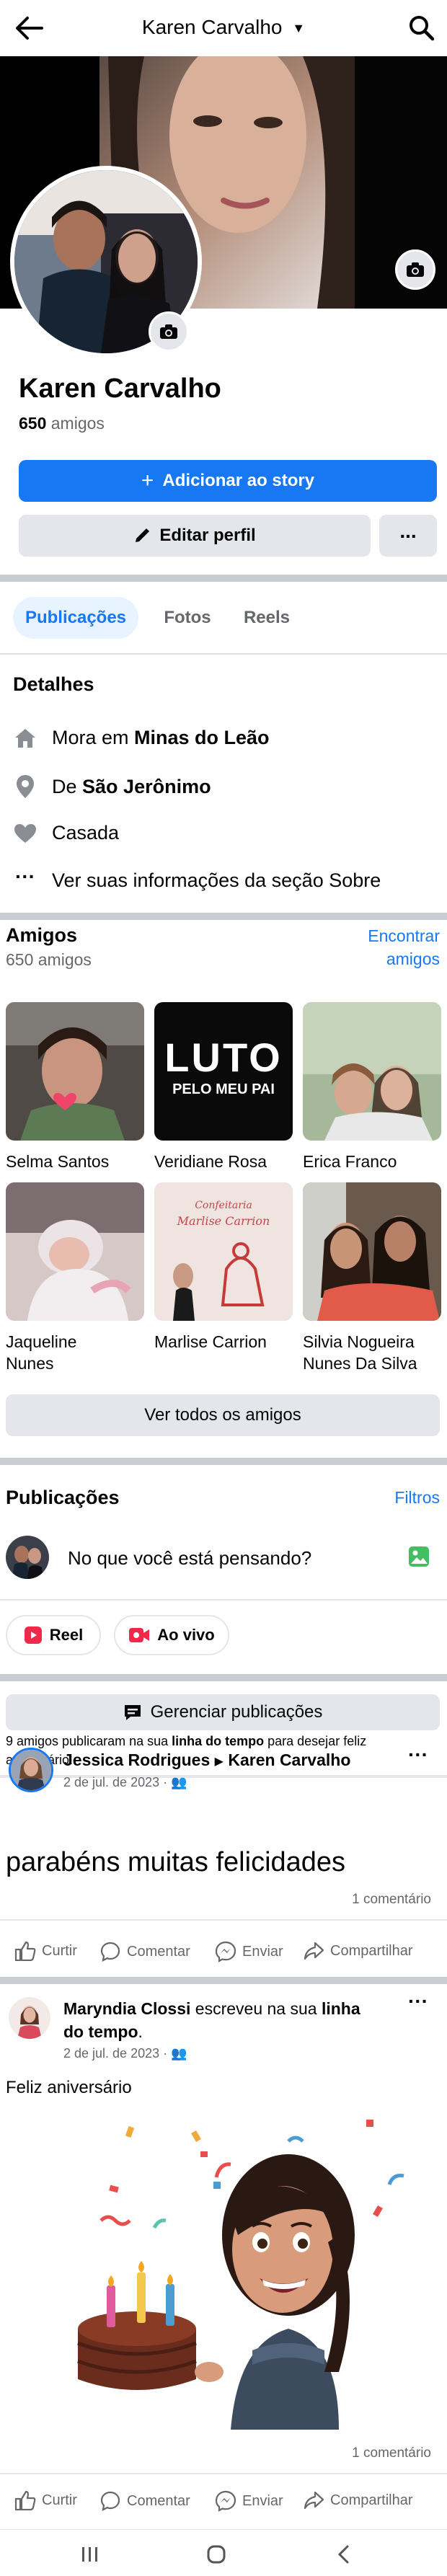 This screenshot has height=2576, width=447. What do you see at coordinates (299, 28) in the screenshot?
I see `caret-down-icon: ▼` at bounding box center [299, 28].